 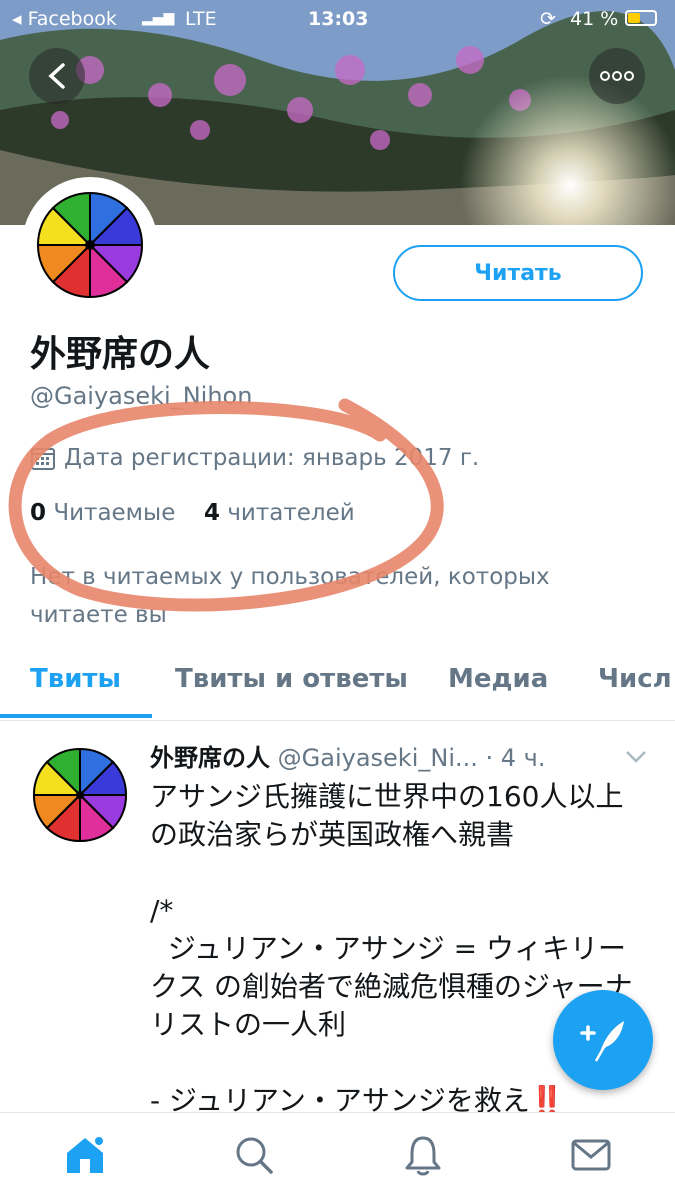 I want to click on annotation-circle, so click(x=226, y=505).